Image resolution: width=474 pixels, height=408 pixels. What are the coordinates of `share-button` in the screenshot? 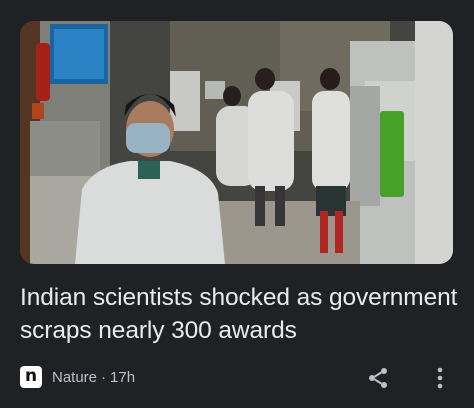 It's located at (378, 378).